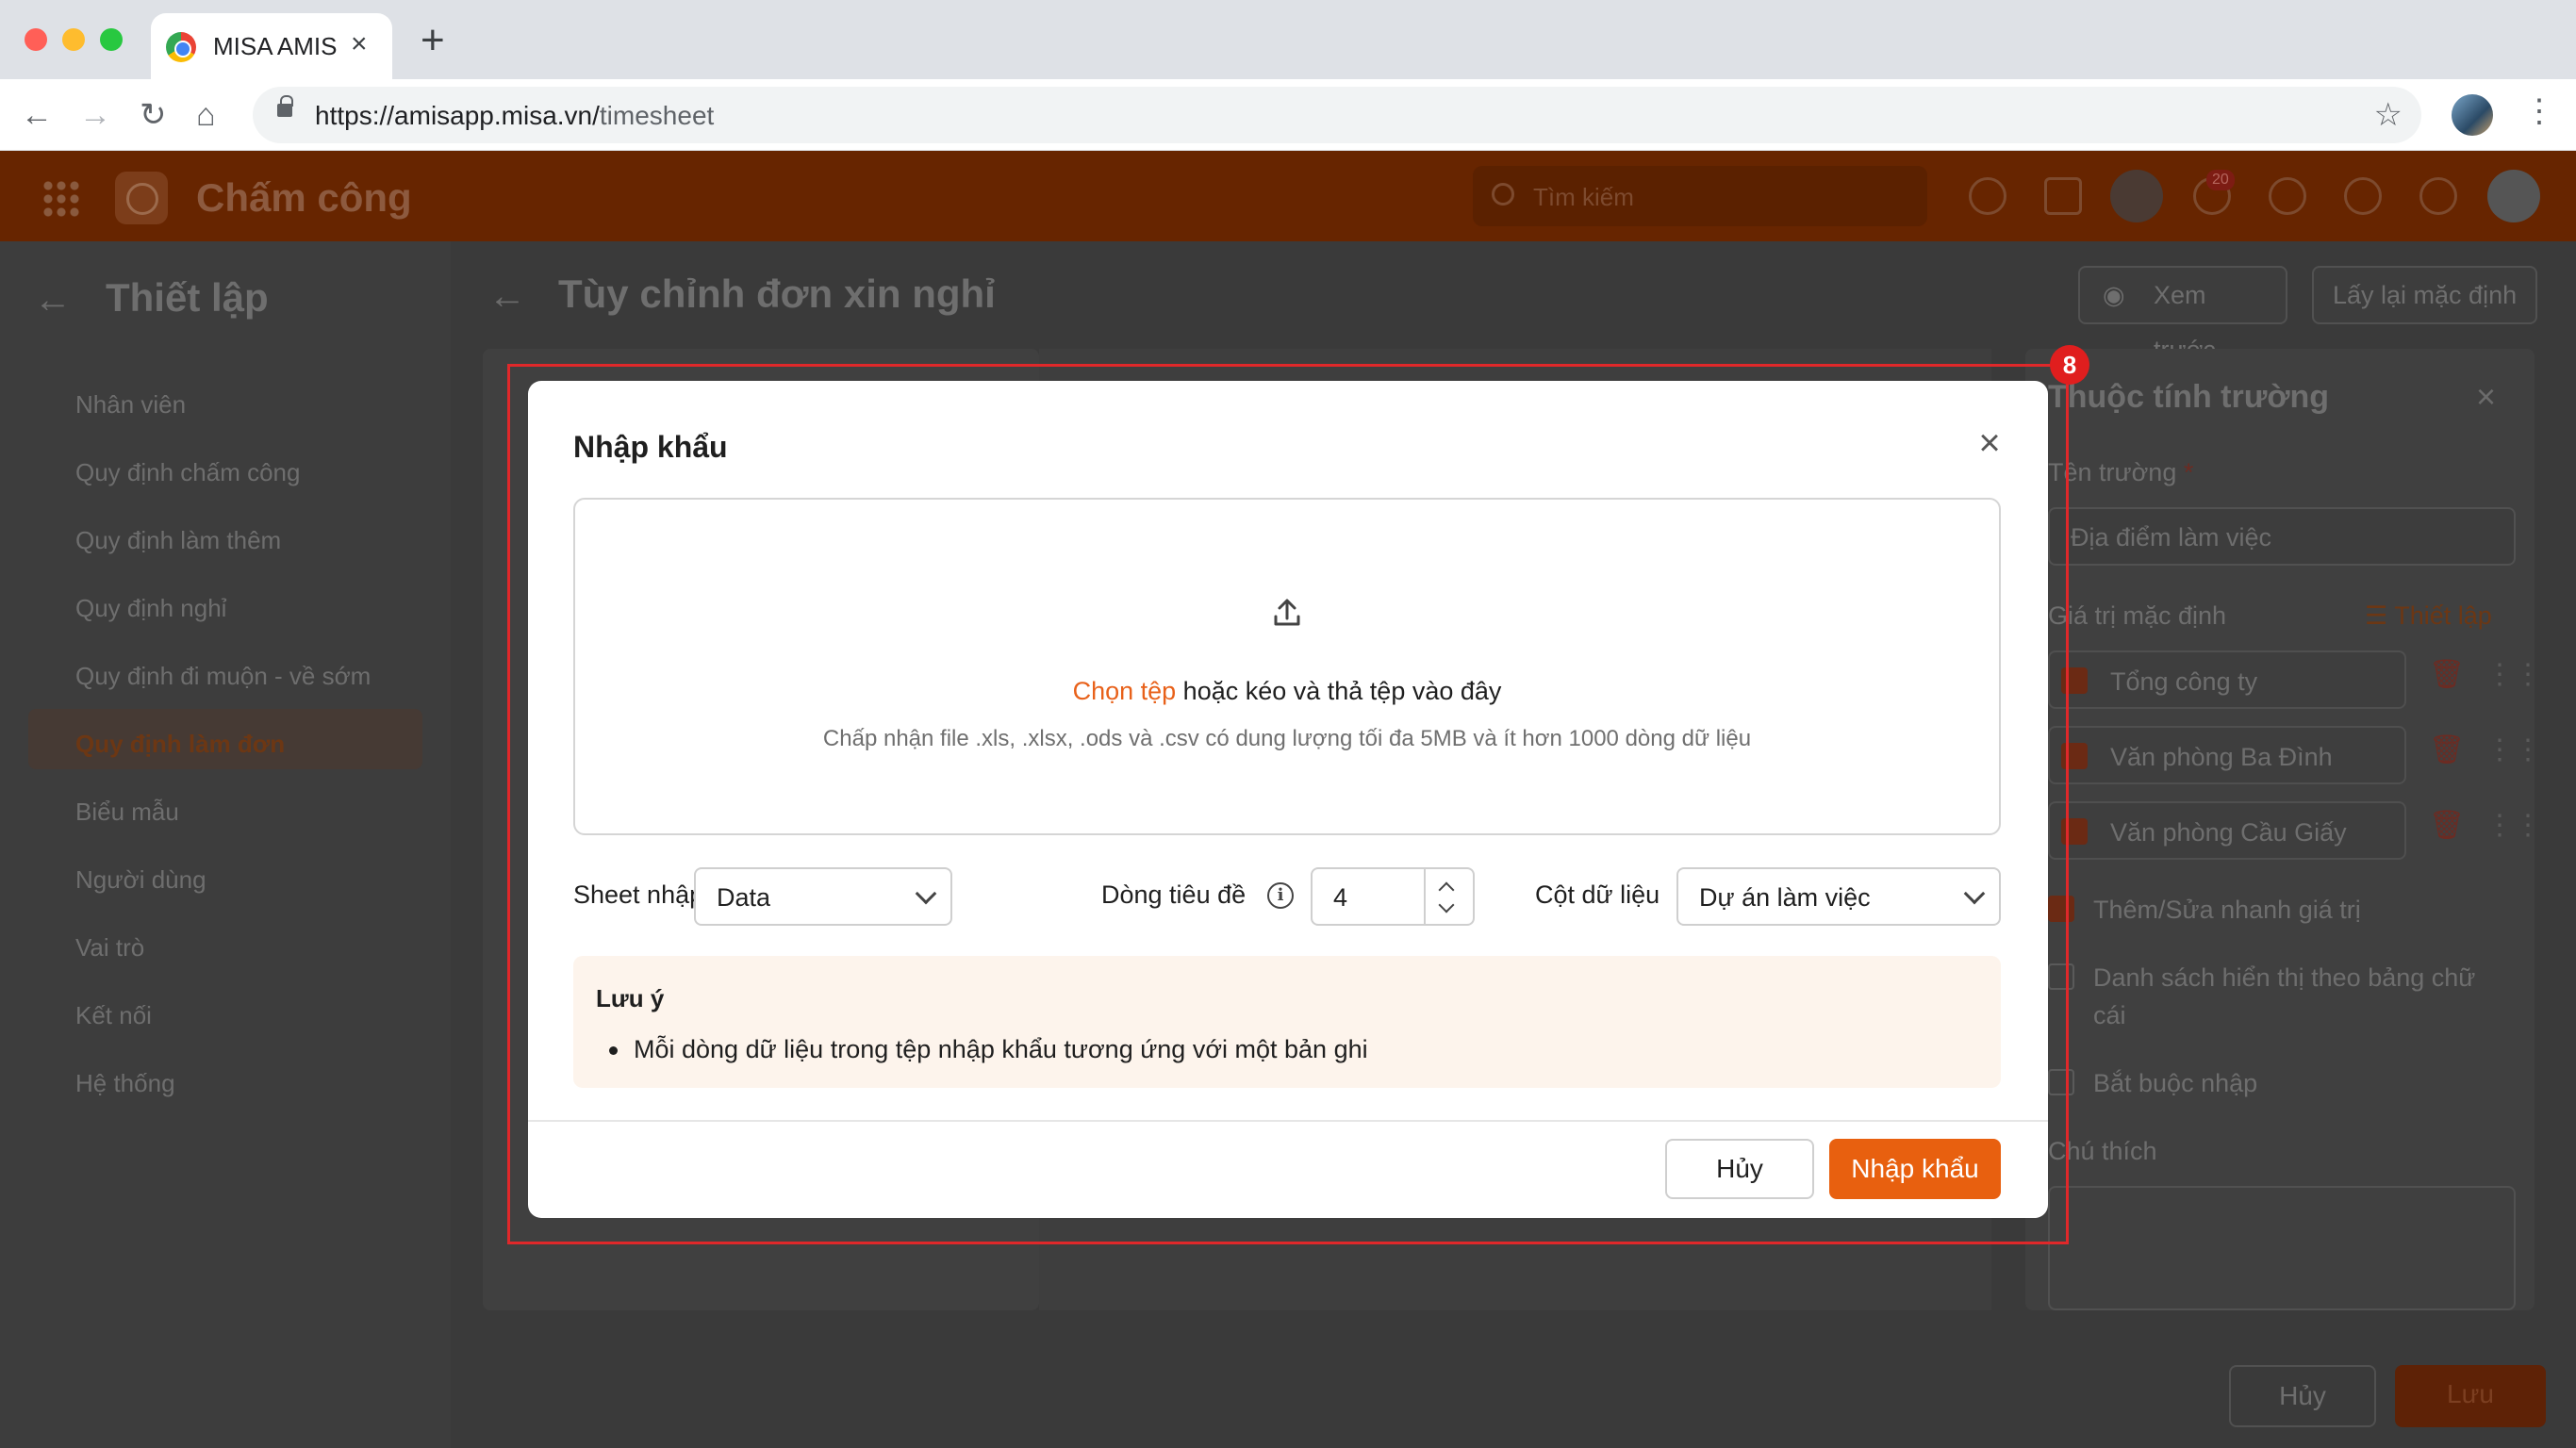 The height and width of the screenshot is (1448, 2576). I want to click on data-column-label: Cột dữ liệu, so click(1597, 894).